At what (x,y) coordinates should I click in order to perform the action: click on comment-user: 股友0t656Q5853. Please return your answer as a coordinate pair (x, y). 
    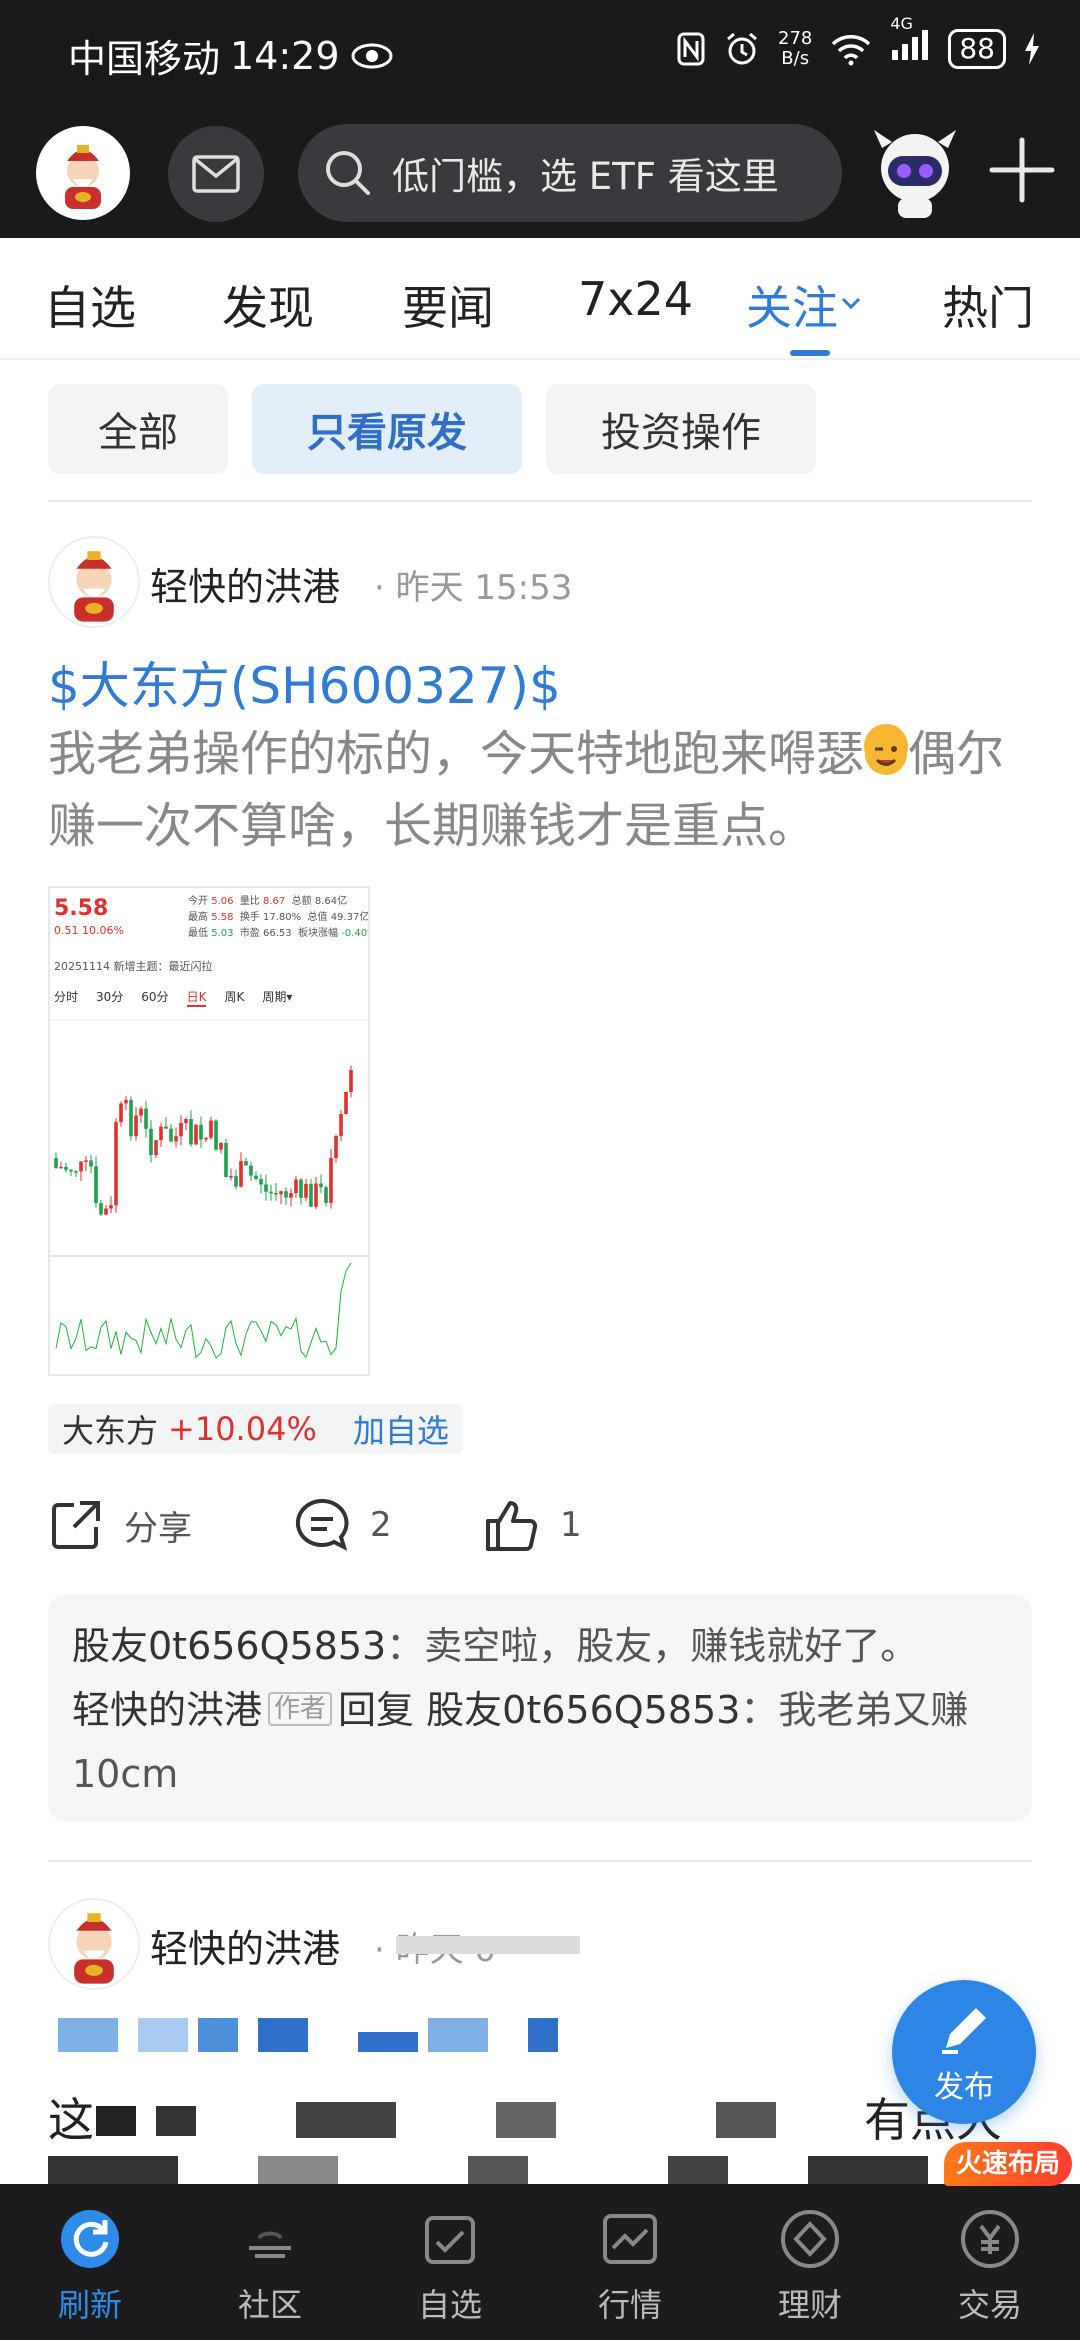
    Looking at the image, I should click on (229, 1646).